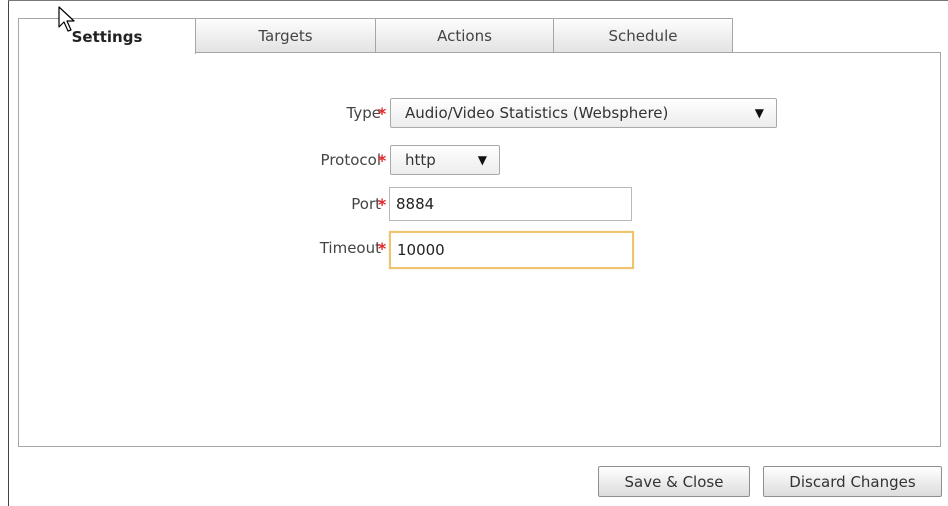  I want to click on protocol-row: Protocol * http ▼, so click(419, 160).